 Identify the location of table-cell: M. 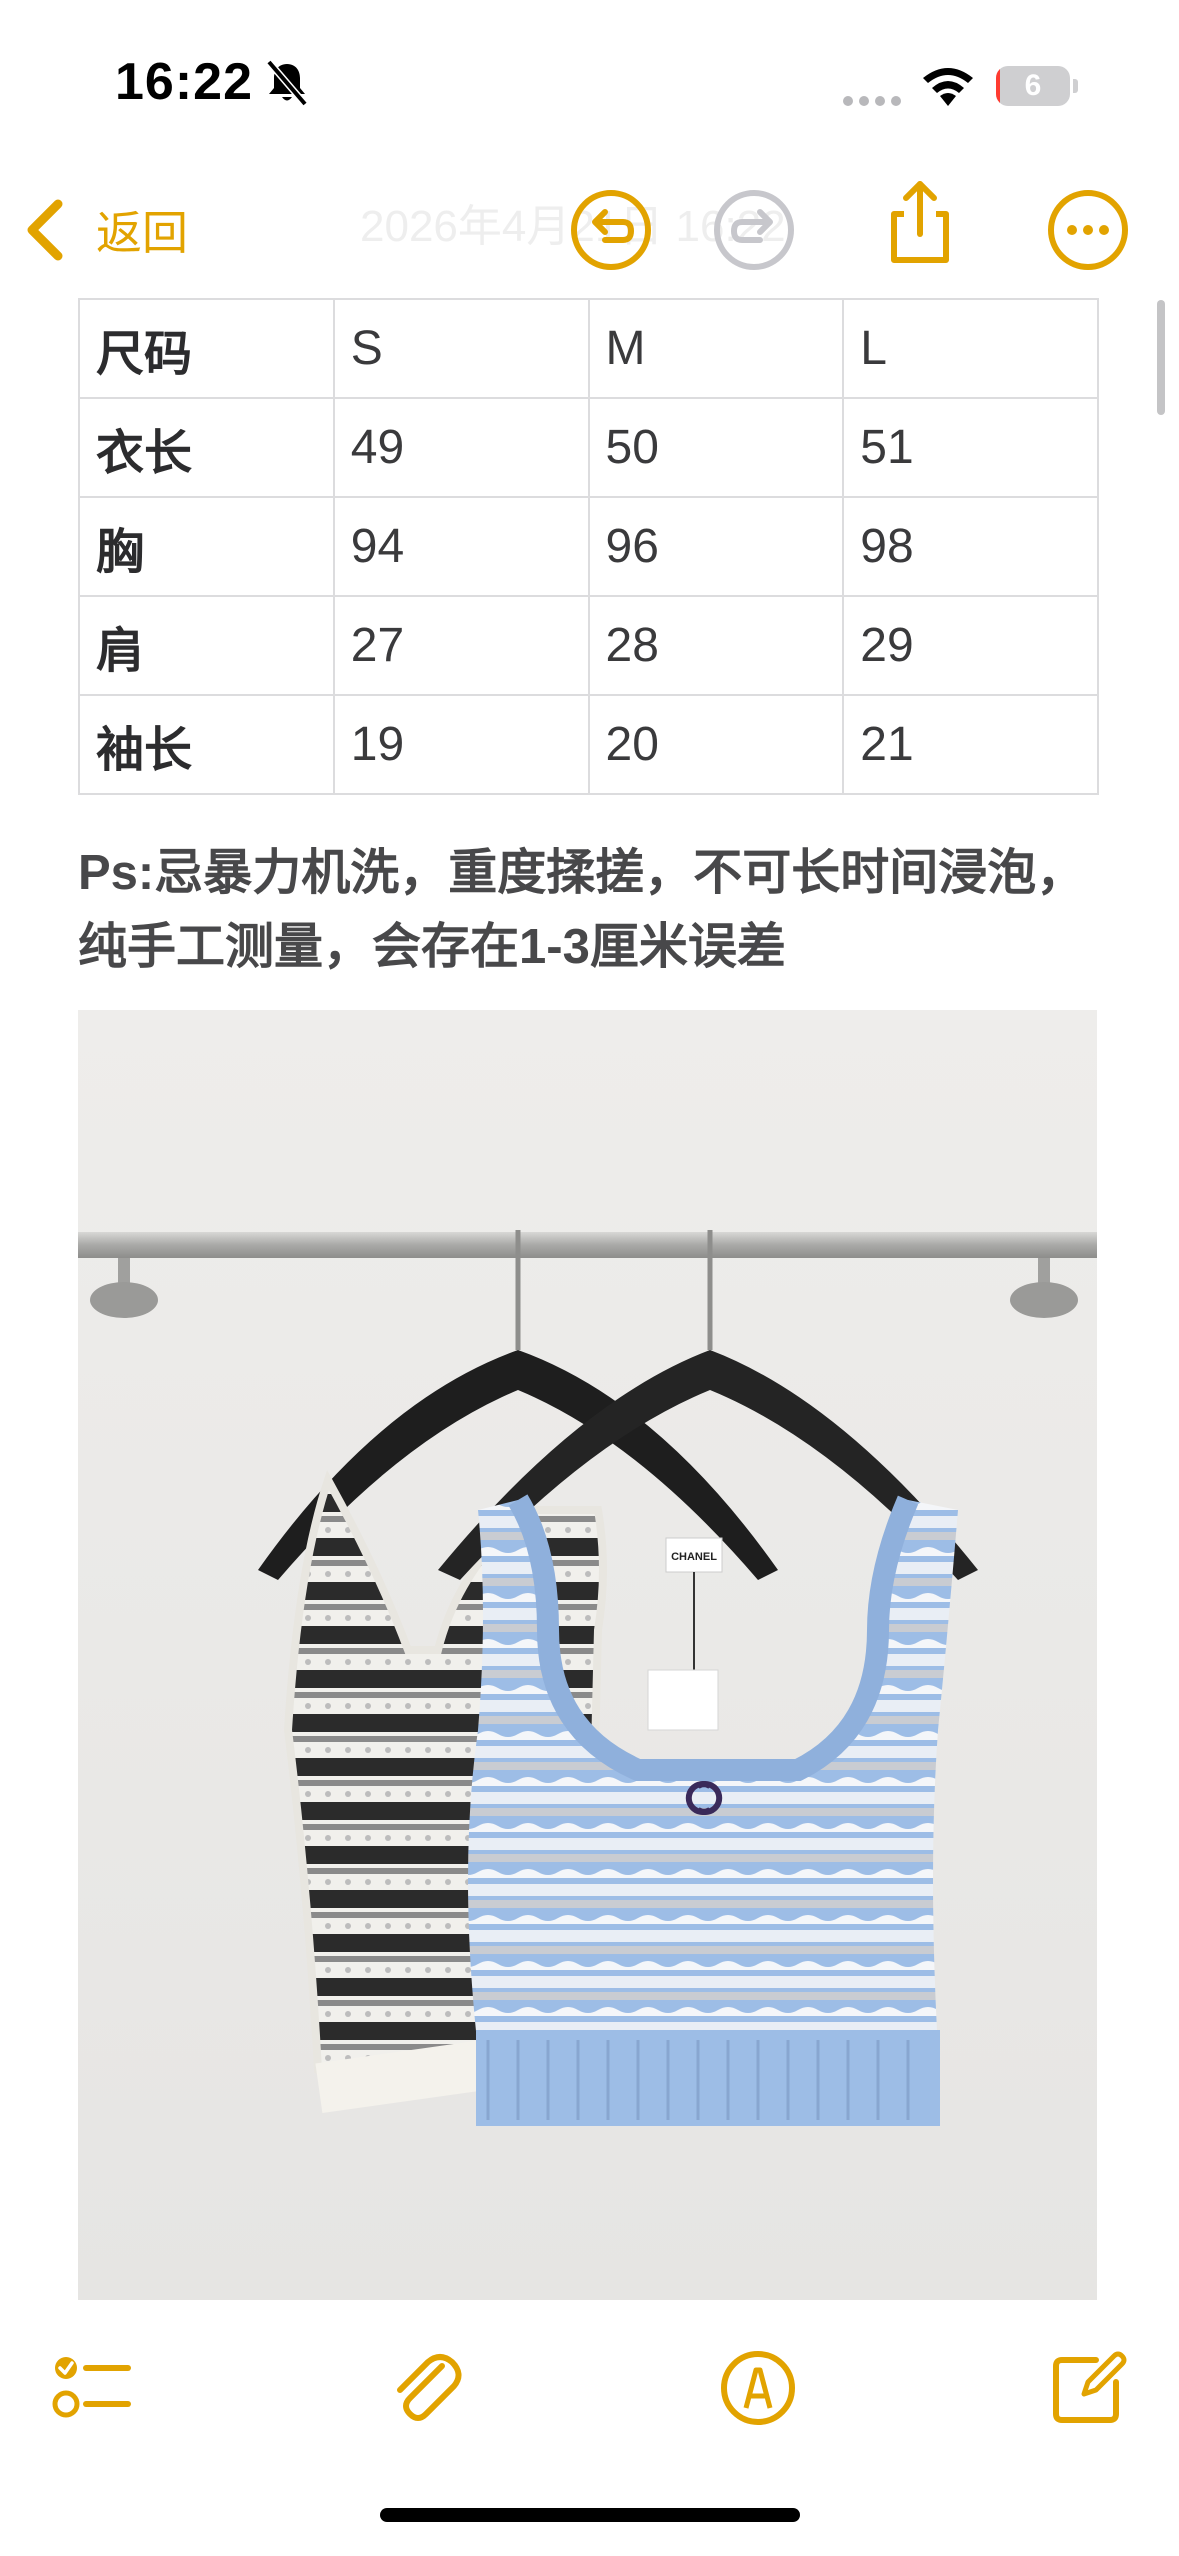
(716, 348).